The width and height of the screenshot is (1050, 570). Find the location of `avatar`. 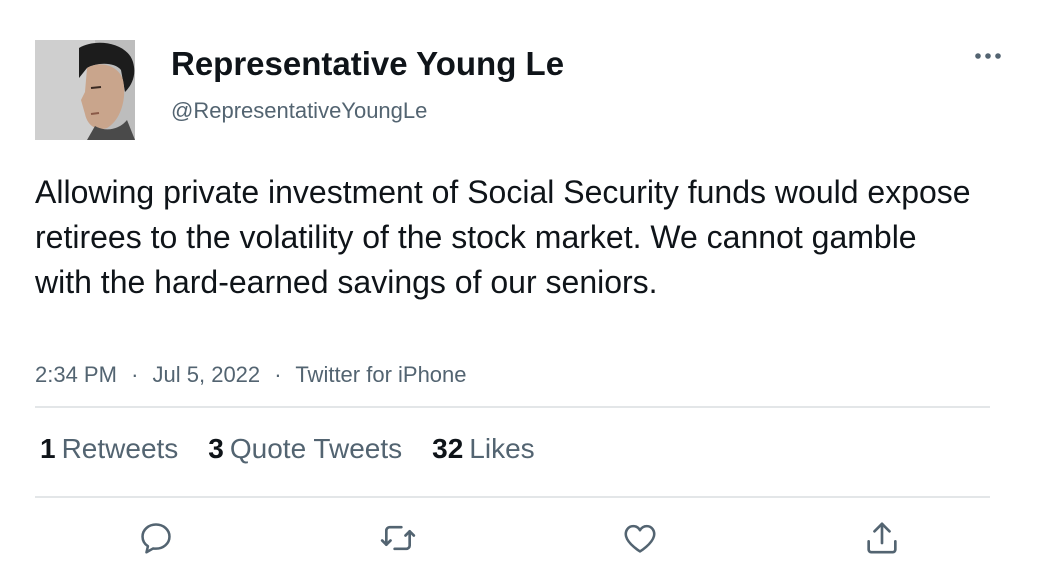

avatar is located at coordinates (85, 90).